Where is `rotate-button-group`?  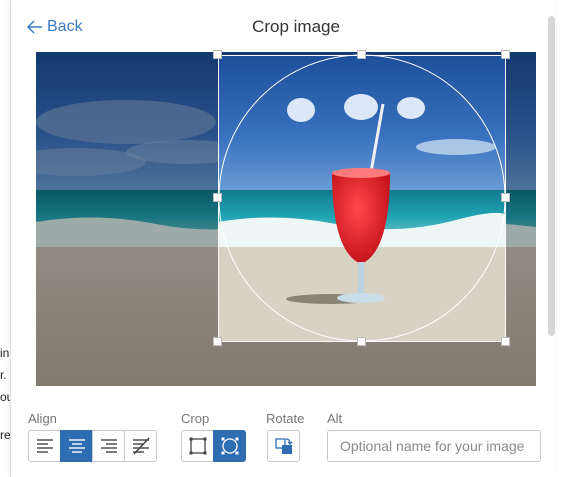
rotate-button-group is located at coordinates (283, 446).